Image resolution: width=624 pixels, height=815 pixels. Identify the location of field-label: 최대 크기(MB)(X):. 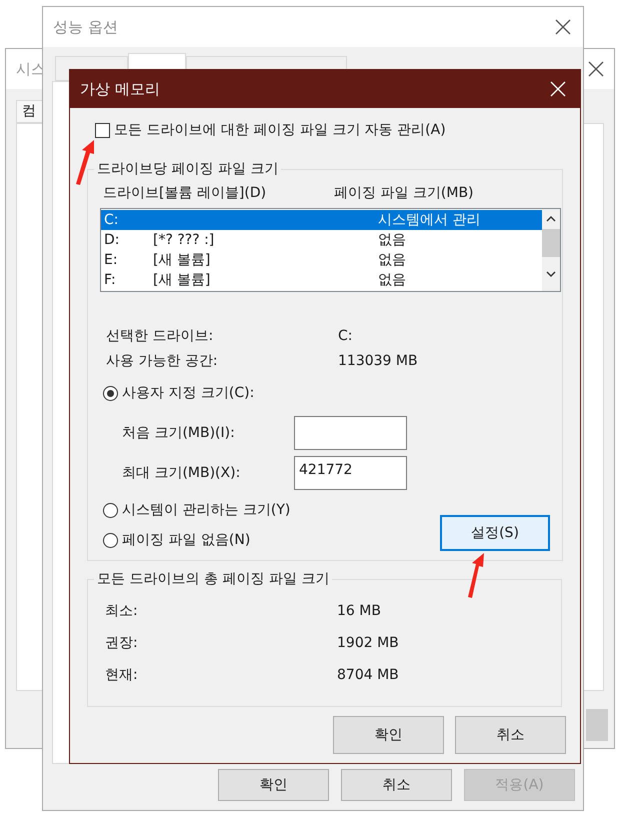
(182, 473).